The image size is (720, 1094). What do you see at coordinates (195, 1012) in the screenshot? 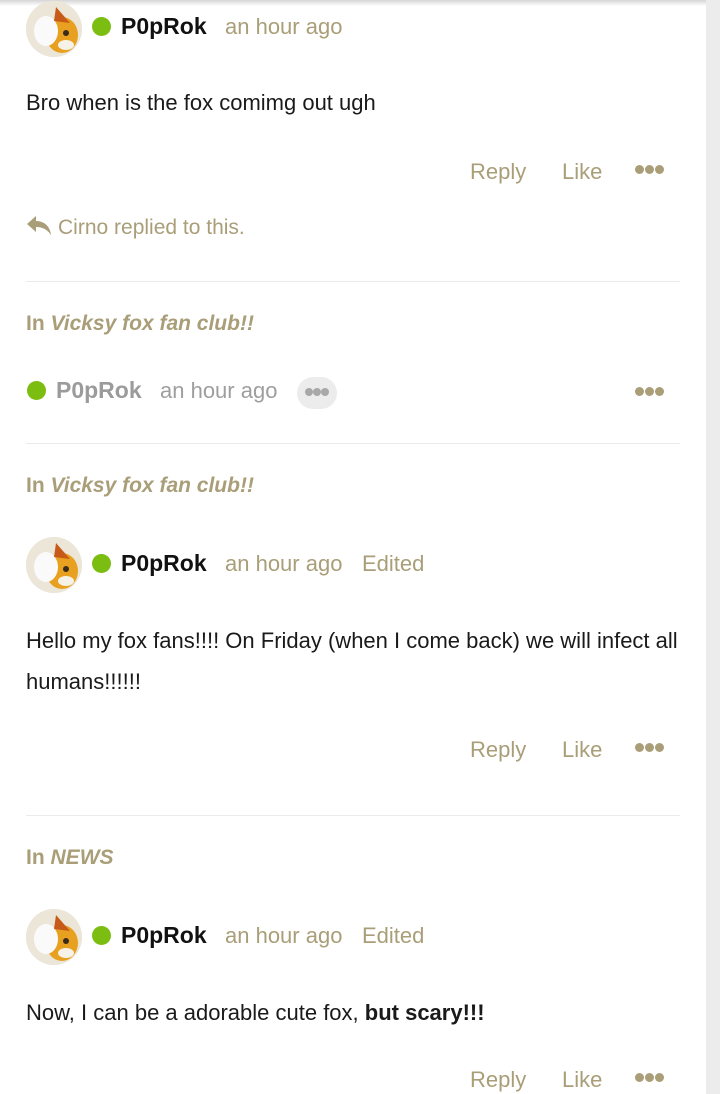
I see `post-body-plain: Now, I can be a adorable cute fox,` at bounding box center [195, 1012].